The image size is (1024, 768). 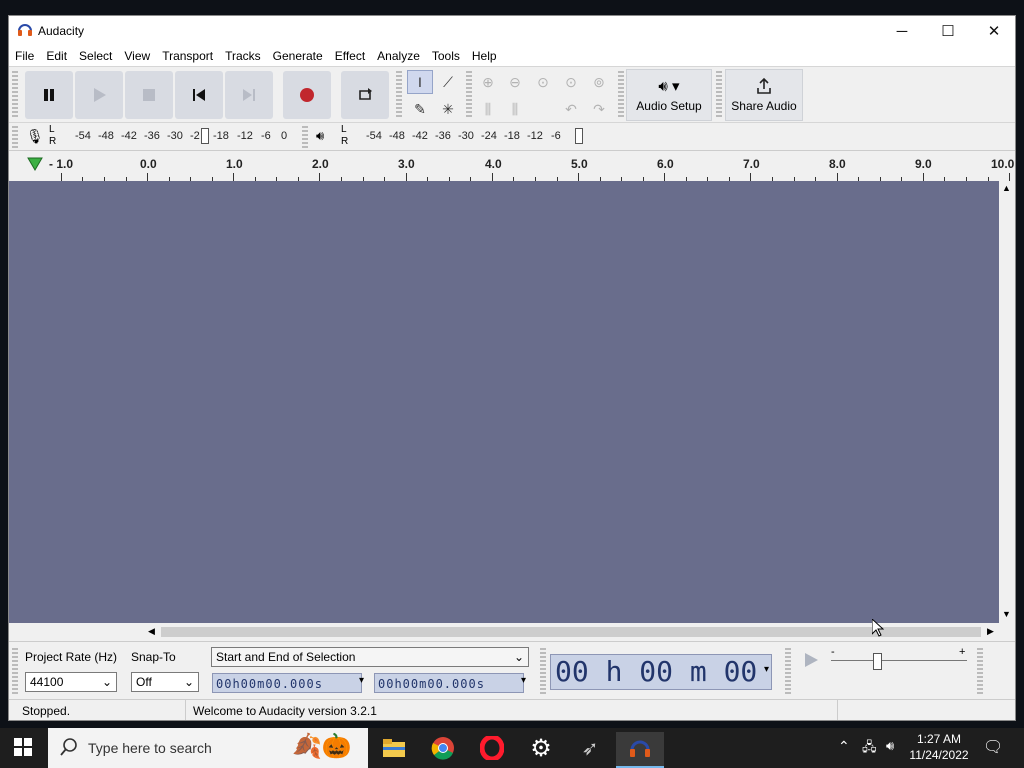 What do you see at coordinates (993, 31) in the screenshot?
I see `close-button: ✕` at bounding box center [993, 31].